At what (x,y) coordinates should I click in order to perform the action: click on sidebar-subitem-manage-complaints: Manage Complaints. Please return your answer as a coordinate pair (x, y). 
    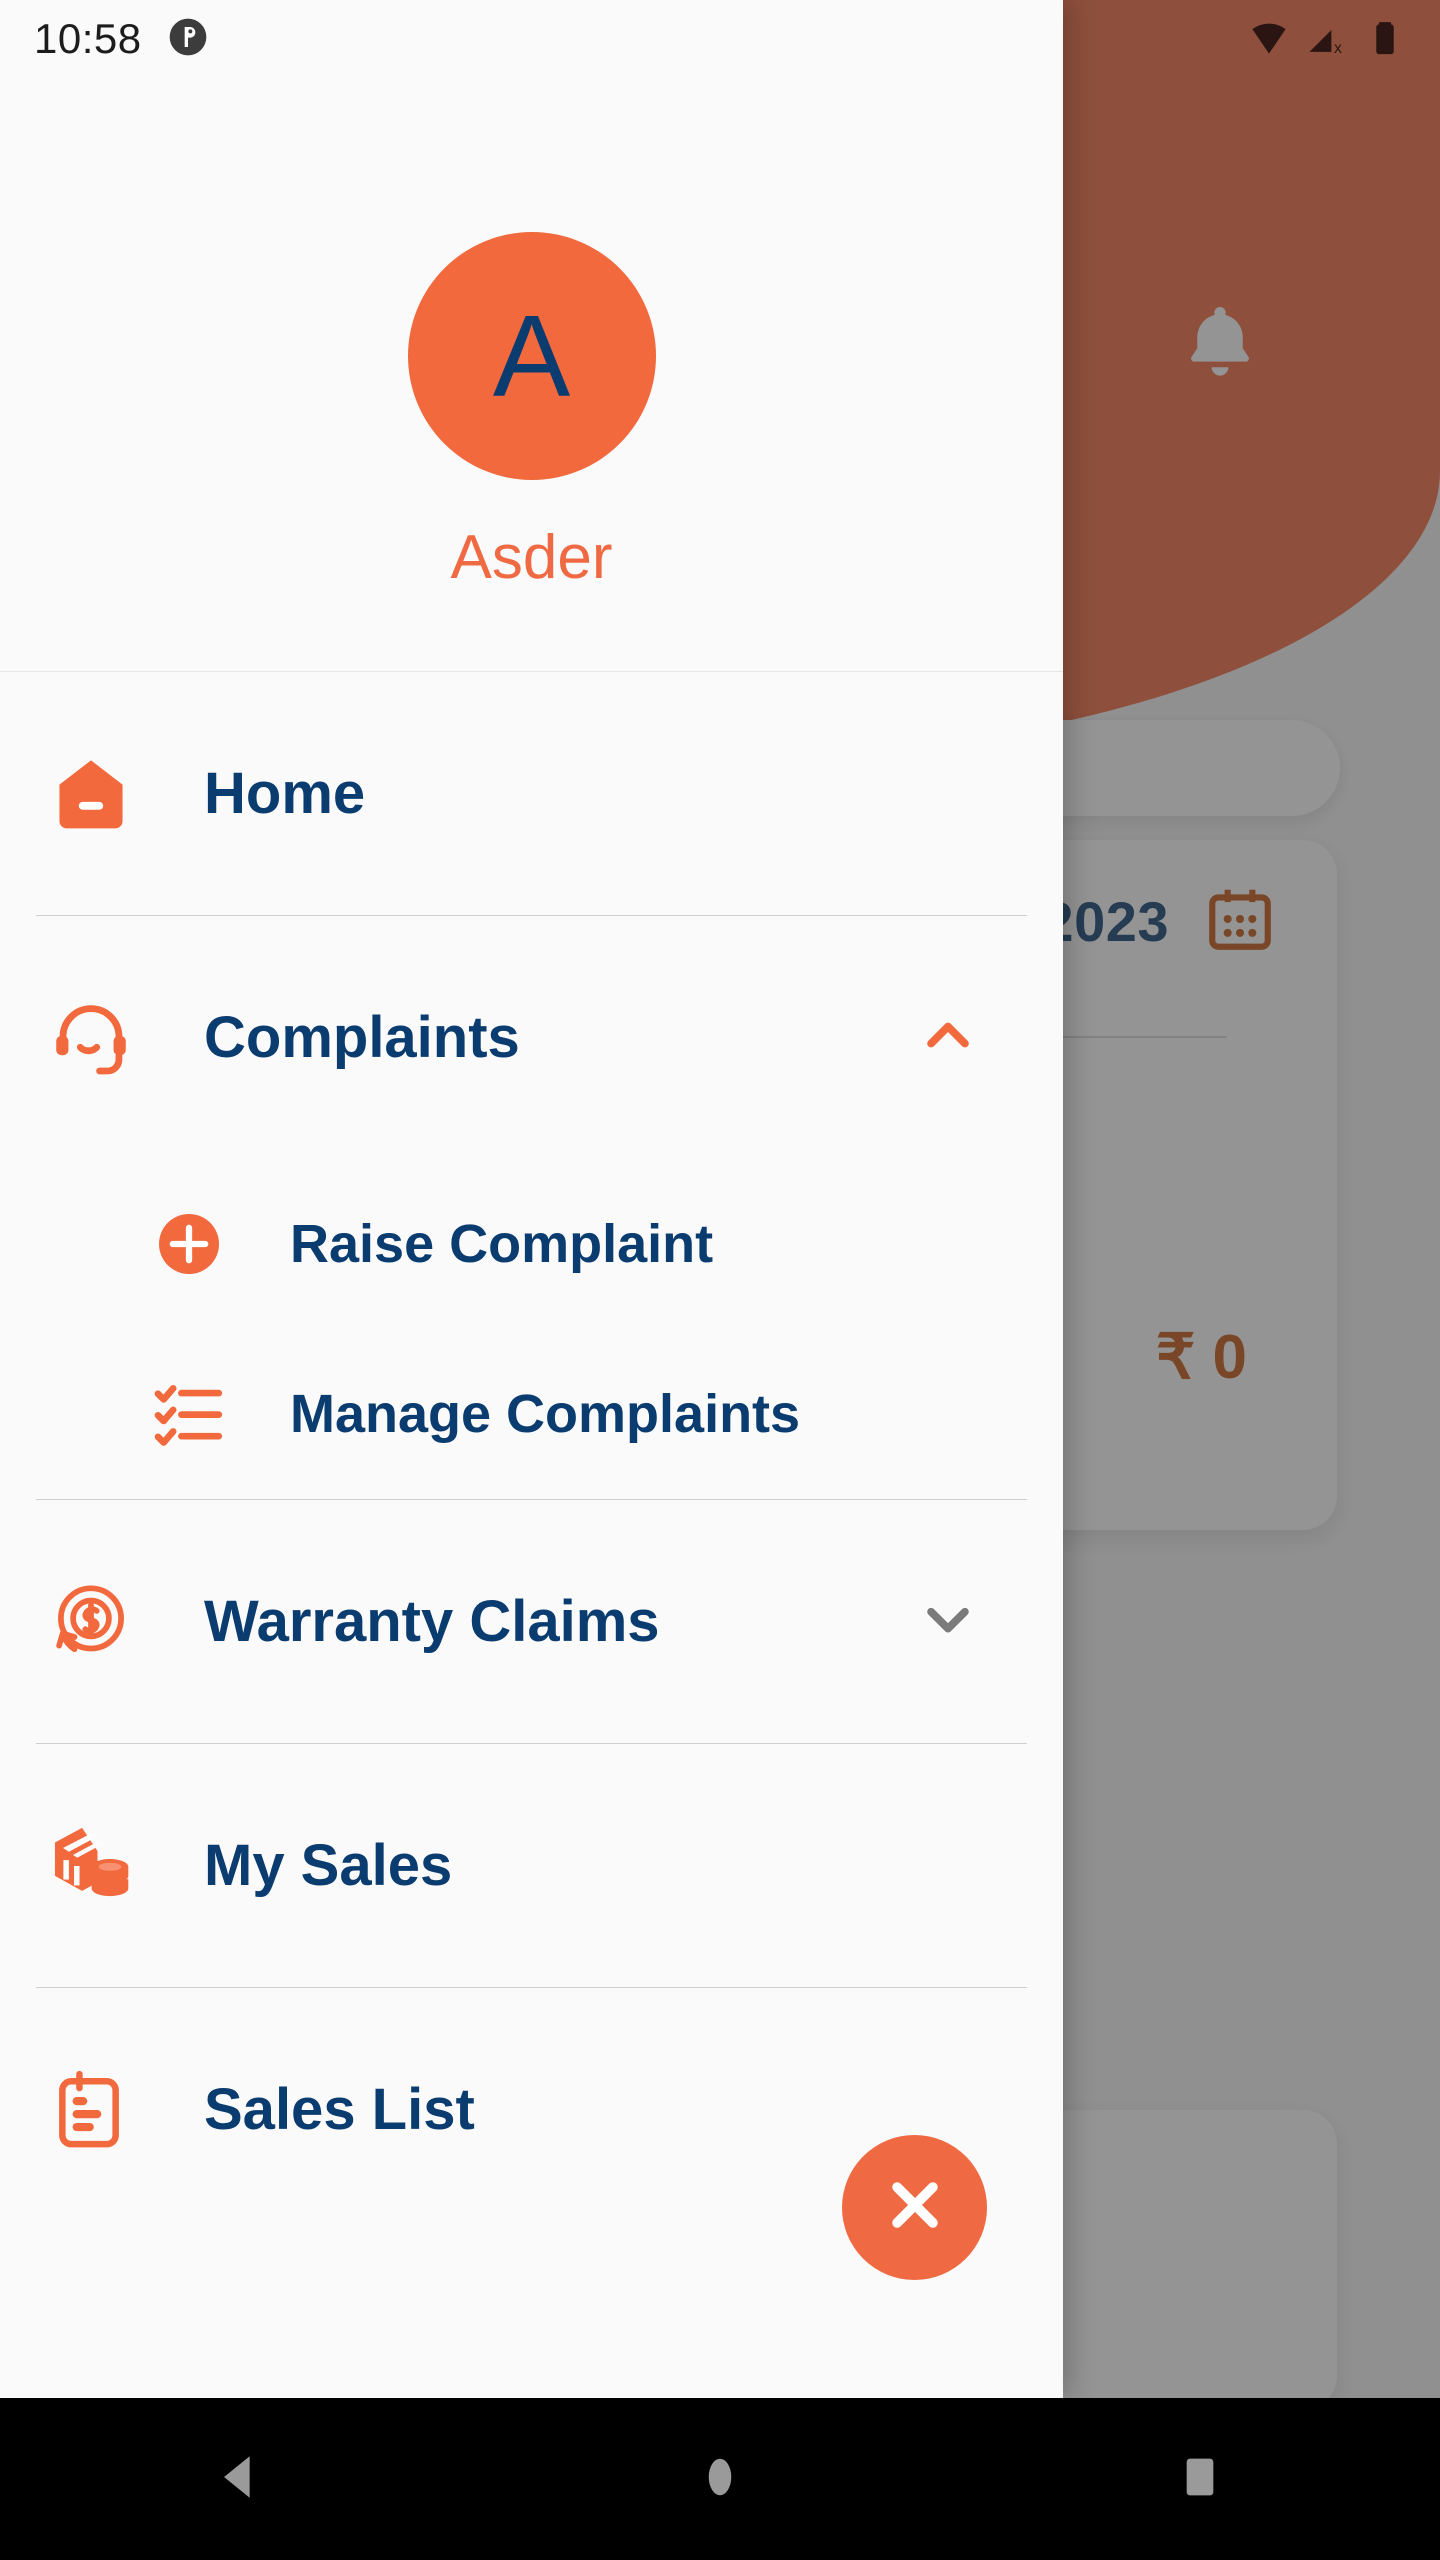
    Looking at the image, I should click on (531, 1414).